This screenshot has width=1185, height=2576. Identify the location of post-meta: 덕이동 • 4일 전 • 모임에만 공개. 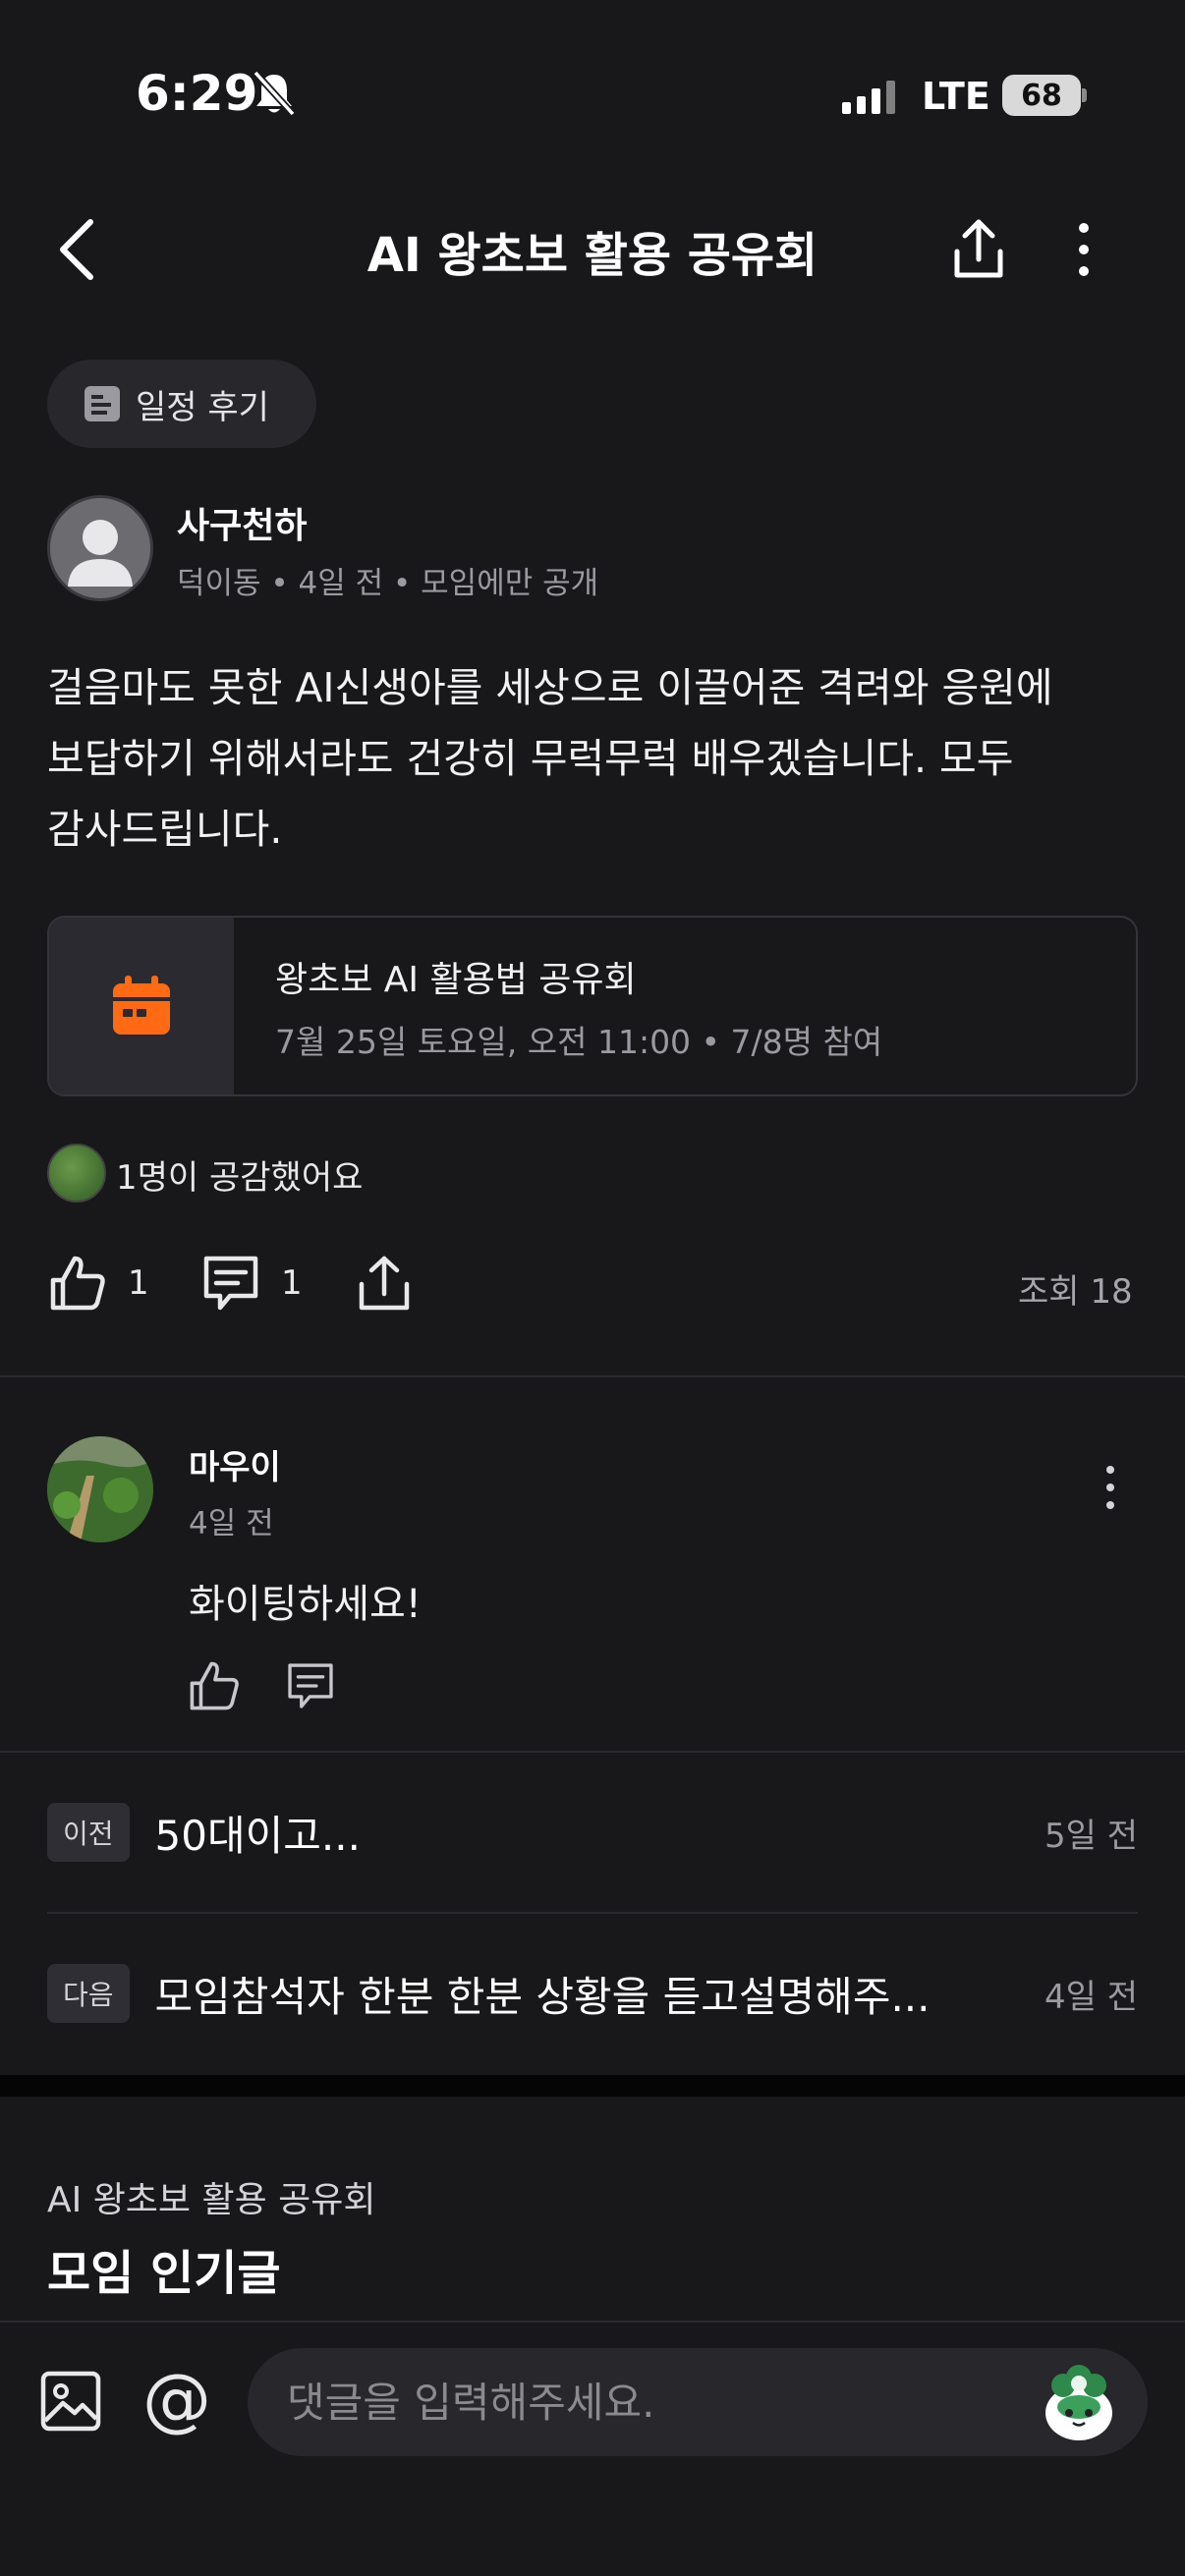
(388, 583).